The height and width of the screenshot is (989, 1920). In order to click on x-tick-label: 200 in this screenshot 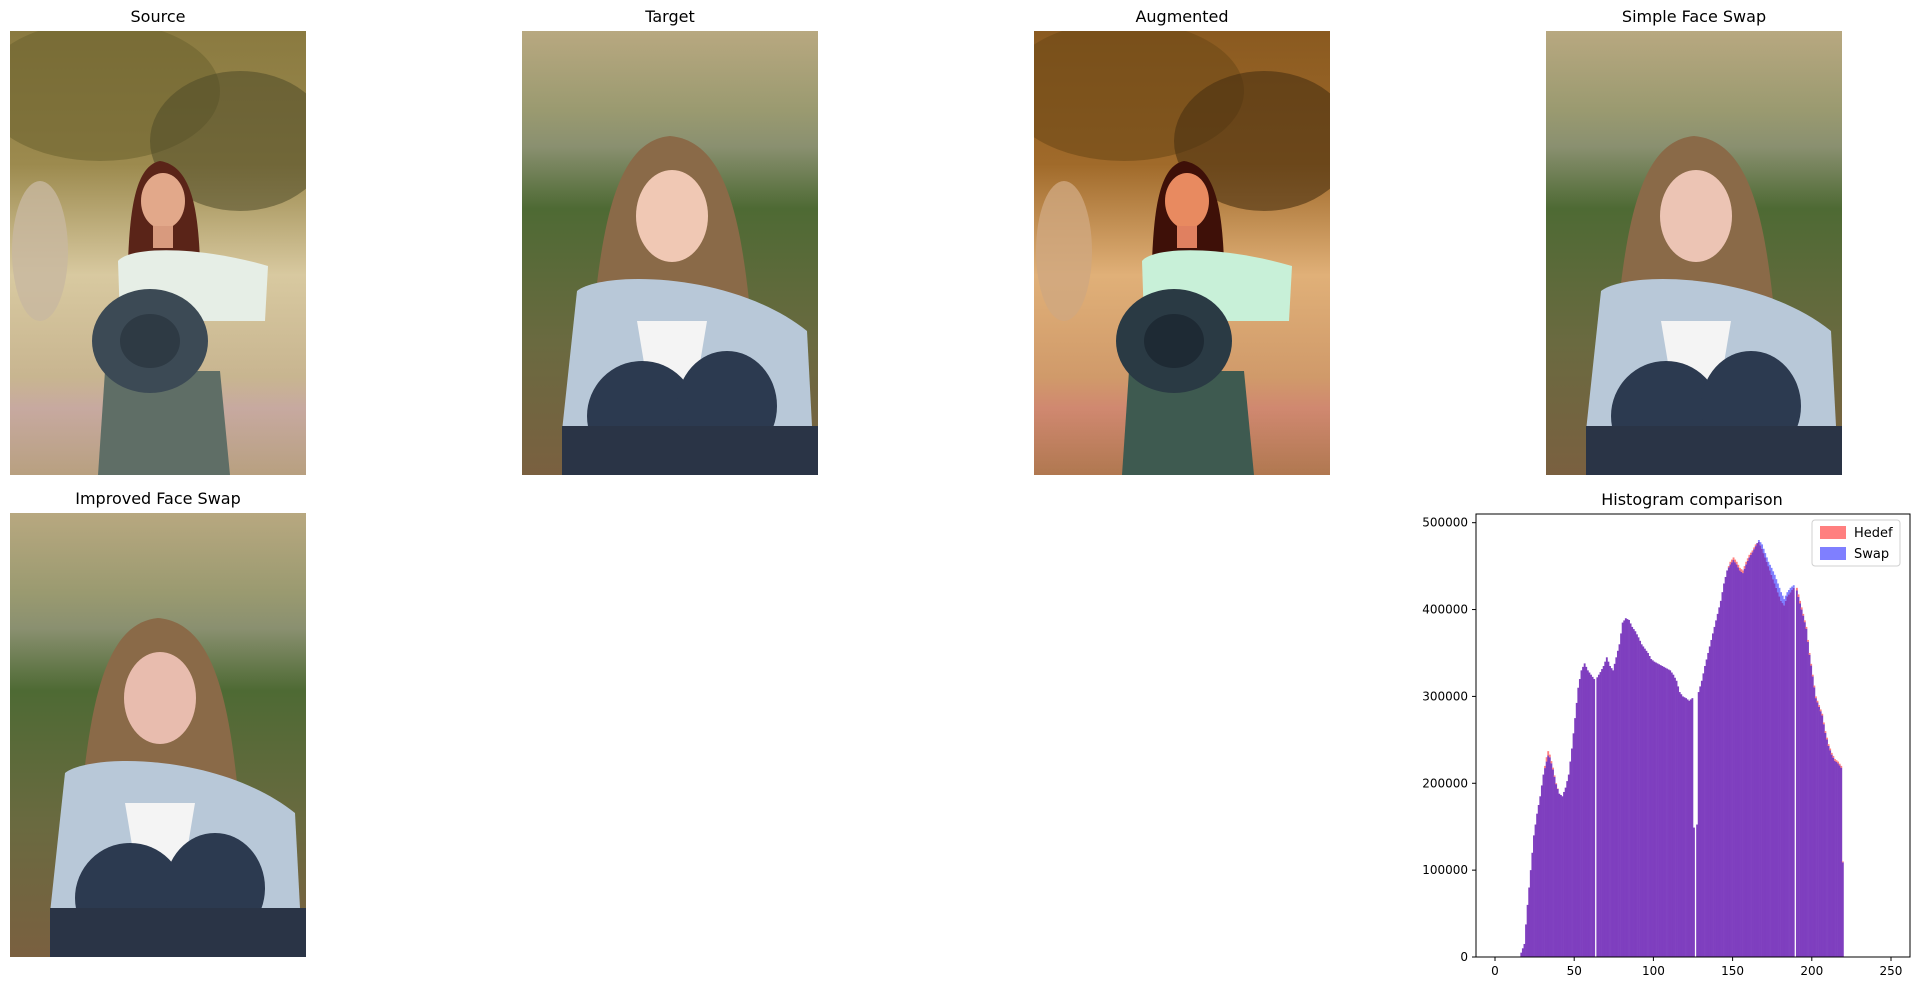, I will do `click(1811, 971)`.